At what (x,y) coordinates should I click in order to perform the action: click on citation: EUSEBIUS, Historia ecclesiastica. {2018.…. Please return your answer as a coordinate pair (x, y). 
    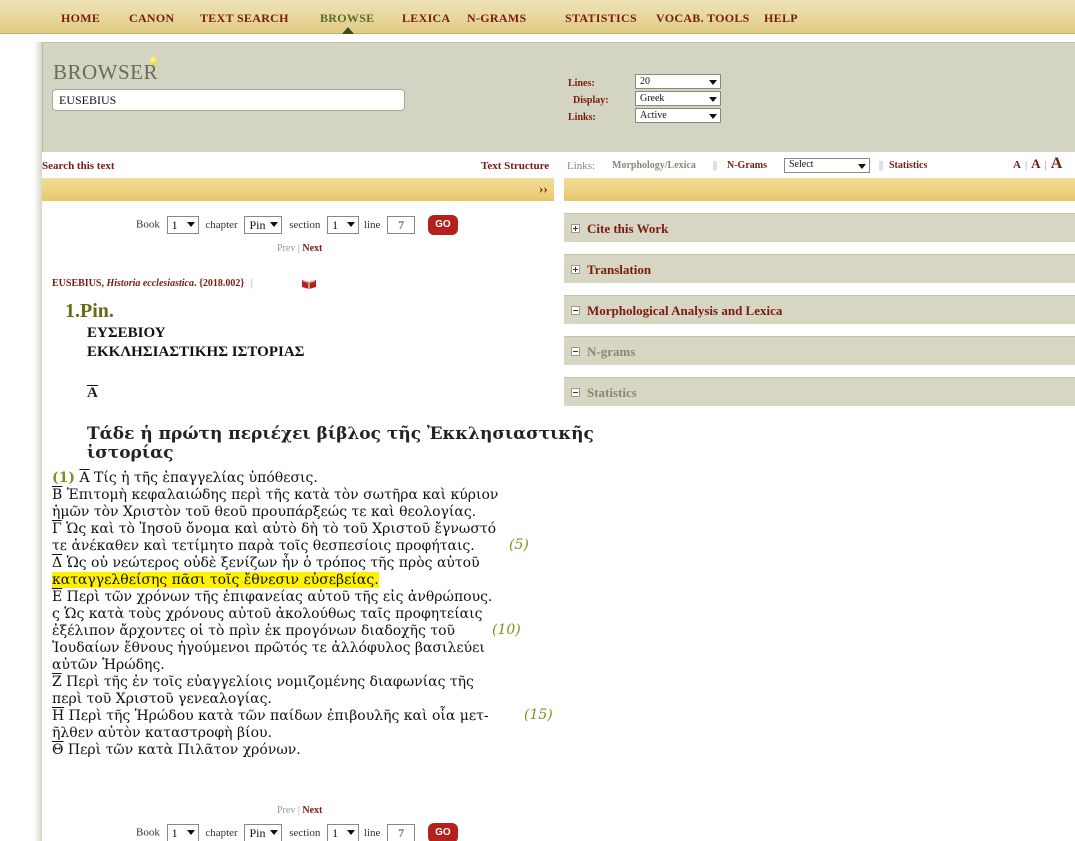
    Looking at the image, I should click on (152, 283).